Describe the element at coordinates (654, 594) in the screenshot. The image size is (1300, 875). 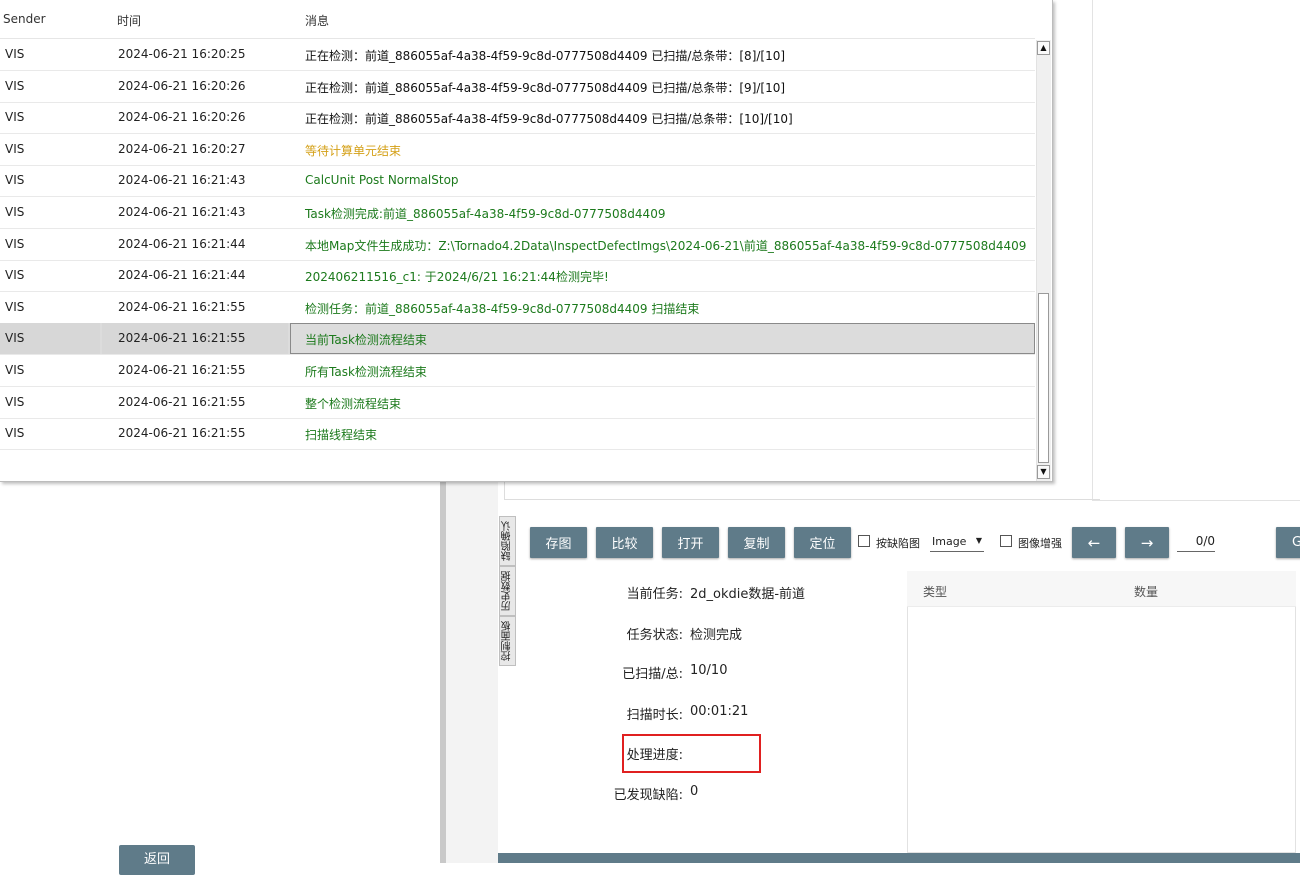
I see `current-task-label: 当前任务:` at that location.